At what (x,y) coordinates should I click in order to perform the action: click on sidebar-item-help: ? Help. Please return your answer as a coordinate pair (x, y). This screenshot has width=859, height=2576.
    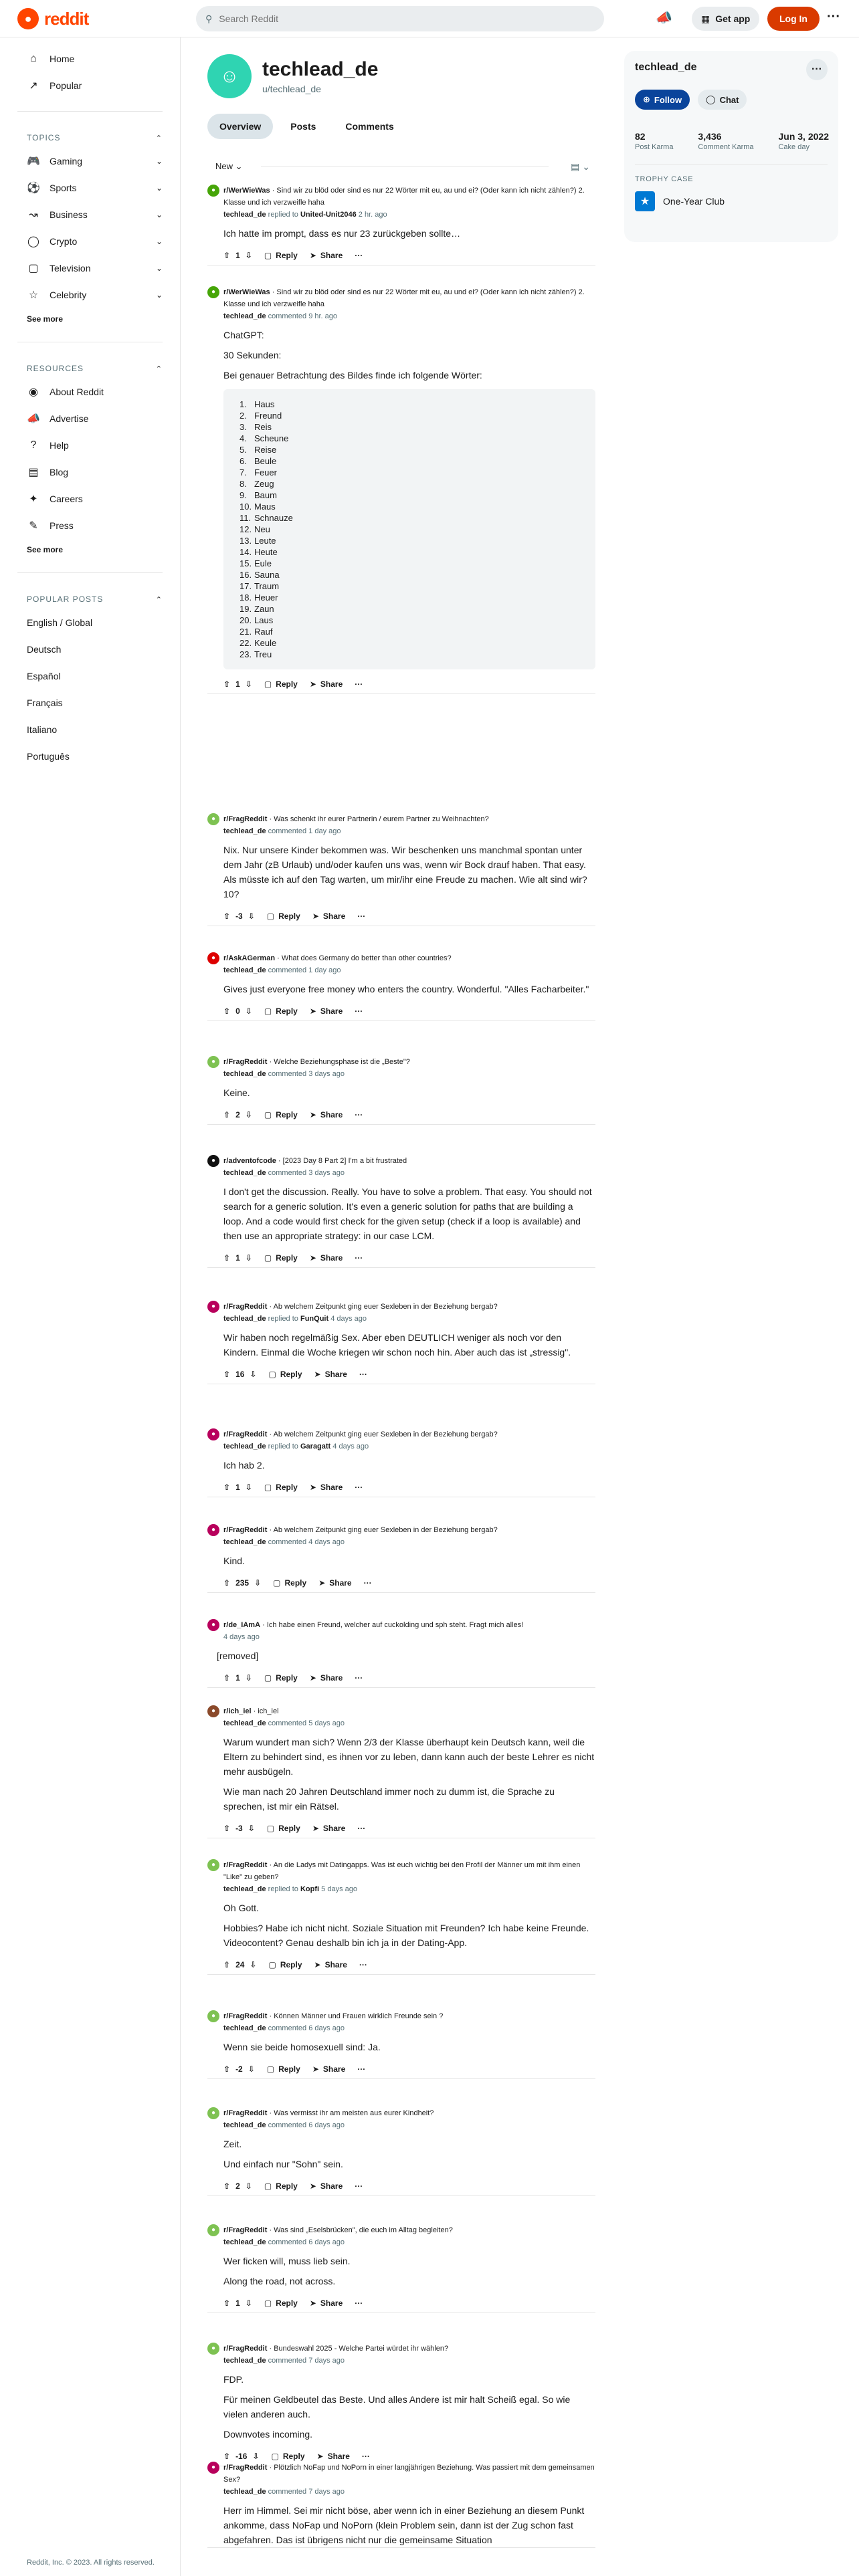
    Looking at the image, I should click on (90, 445).